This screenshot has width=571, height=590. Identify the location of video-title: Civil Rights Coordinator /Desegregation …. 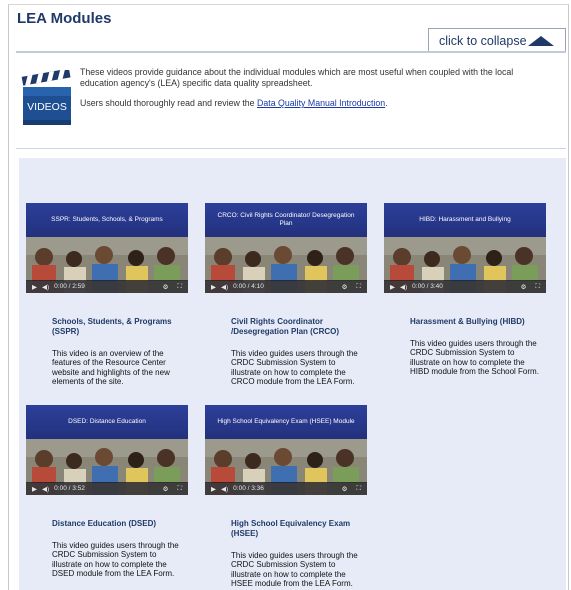
(285, 326).